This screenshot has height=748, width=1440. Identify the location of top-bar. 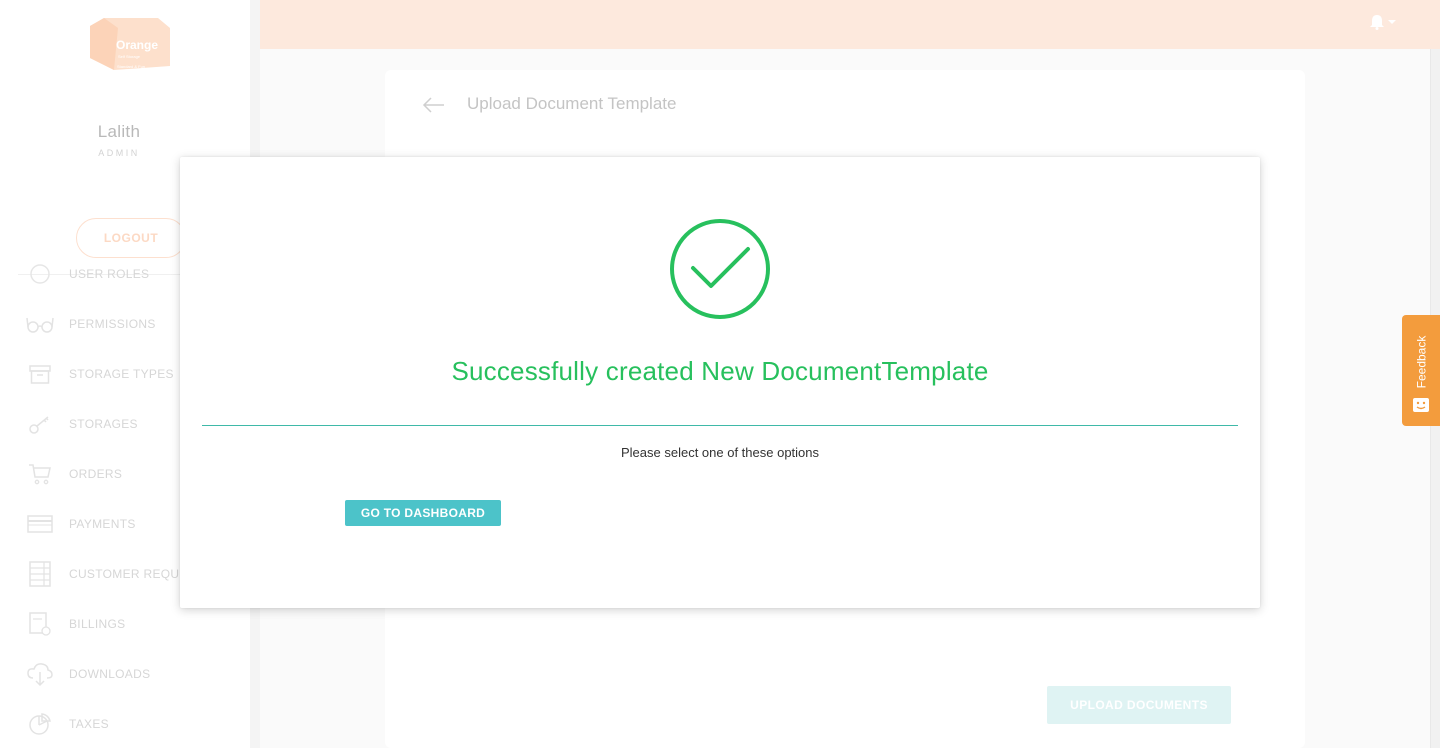
(850, 24).